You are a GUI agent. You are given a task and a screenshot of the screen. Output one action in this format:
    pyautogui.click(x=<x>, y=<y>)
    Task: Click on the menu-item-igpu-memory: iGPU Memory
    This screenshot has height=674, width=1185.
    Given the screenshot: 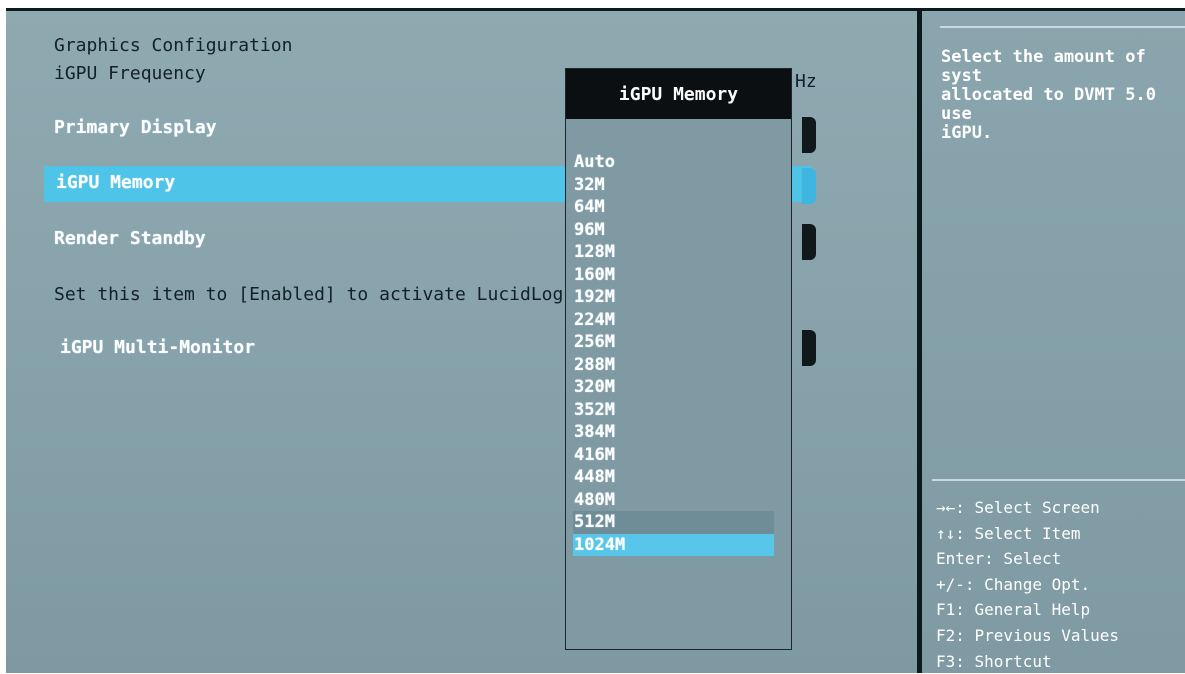 What is the action you would take?
    pyautogui.click(x=115, y=183)
    